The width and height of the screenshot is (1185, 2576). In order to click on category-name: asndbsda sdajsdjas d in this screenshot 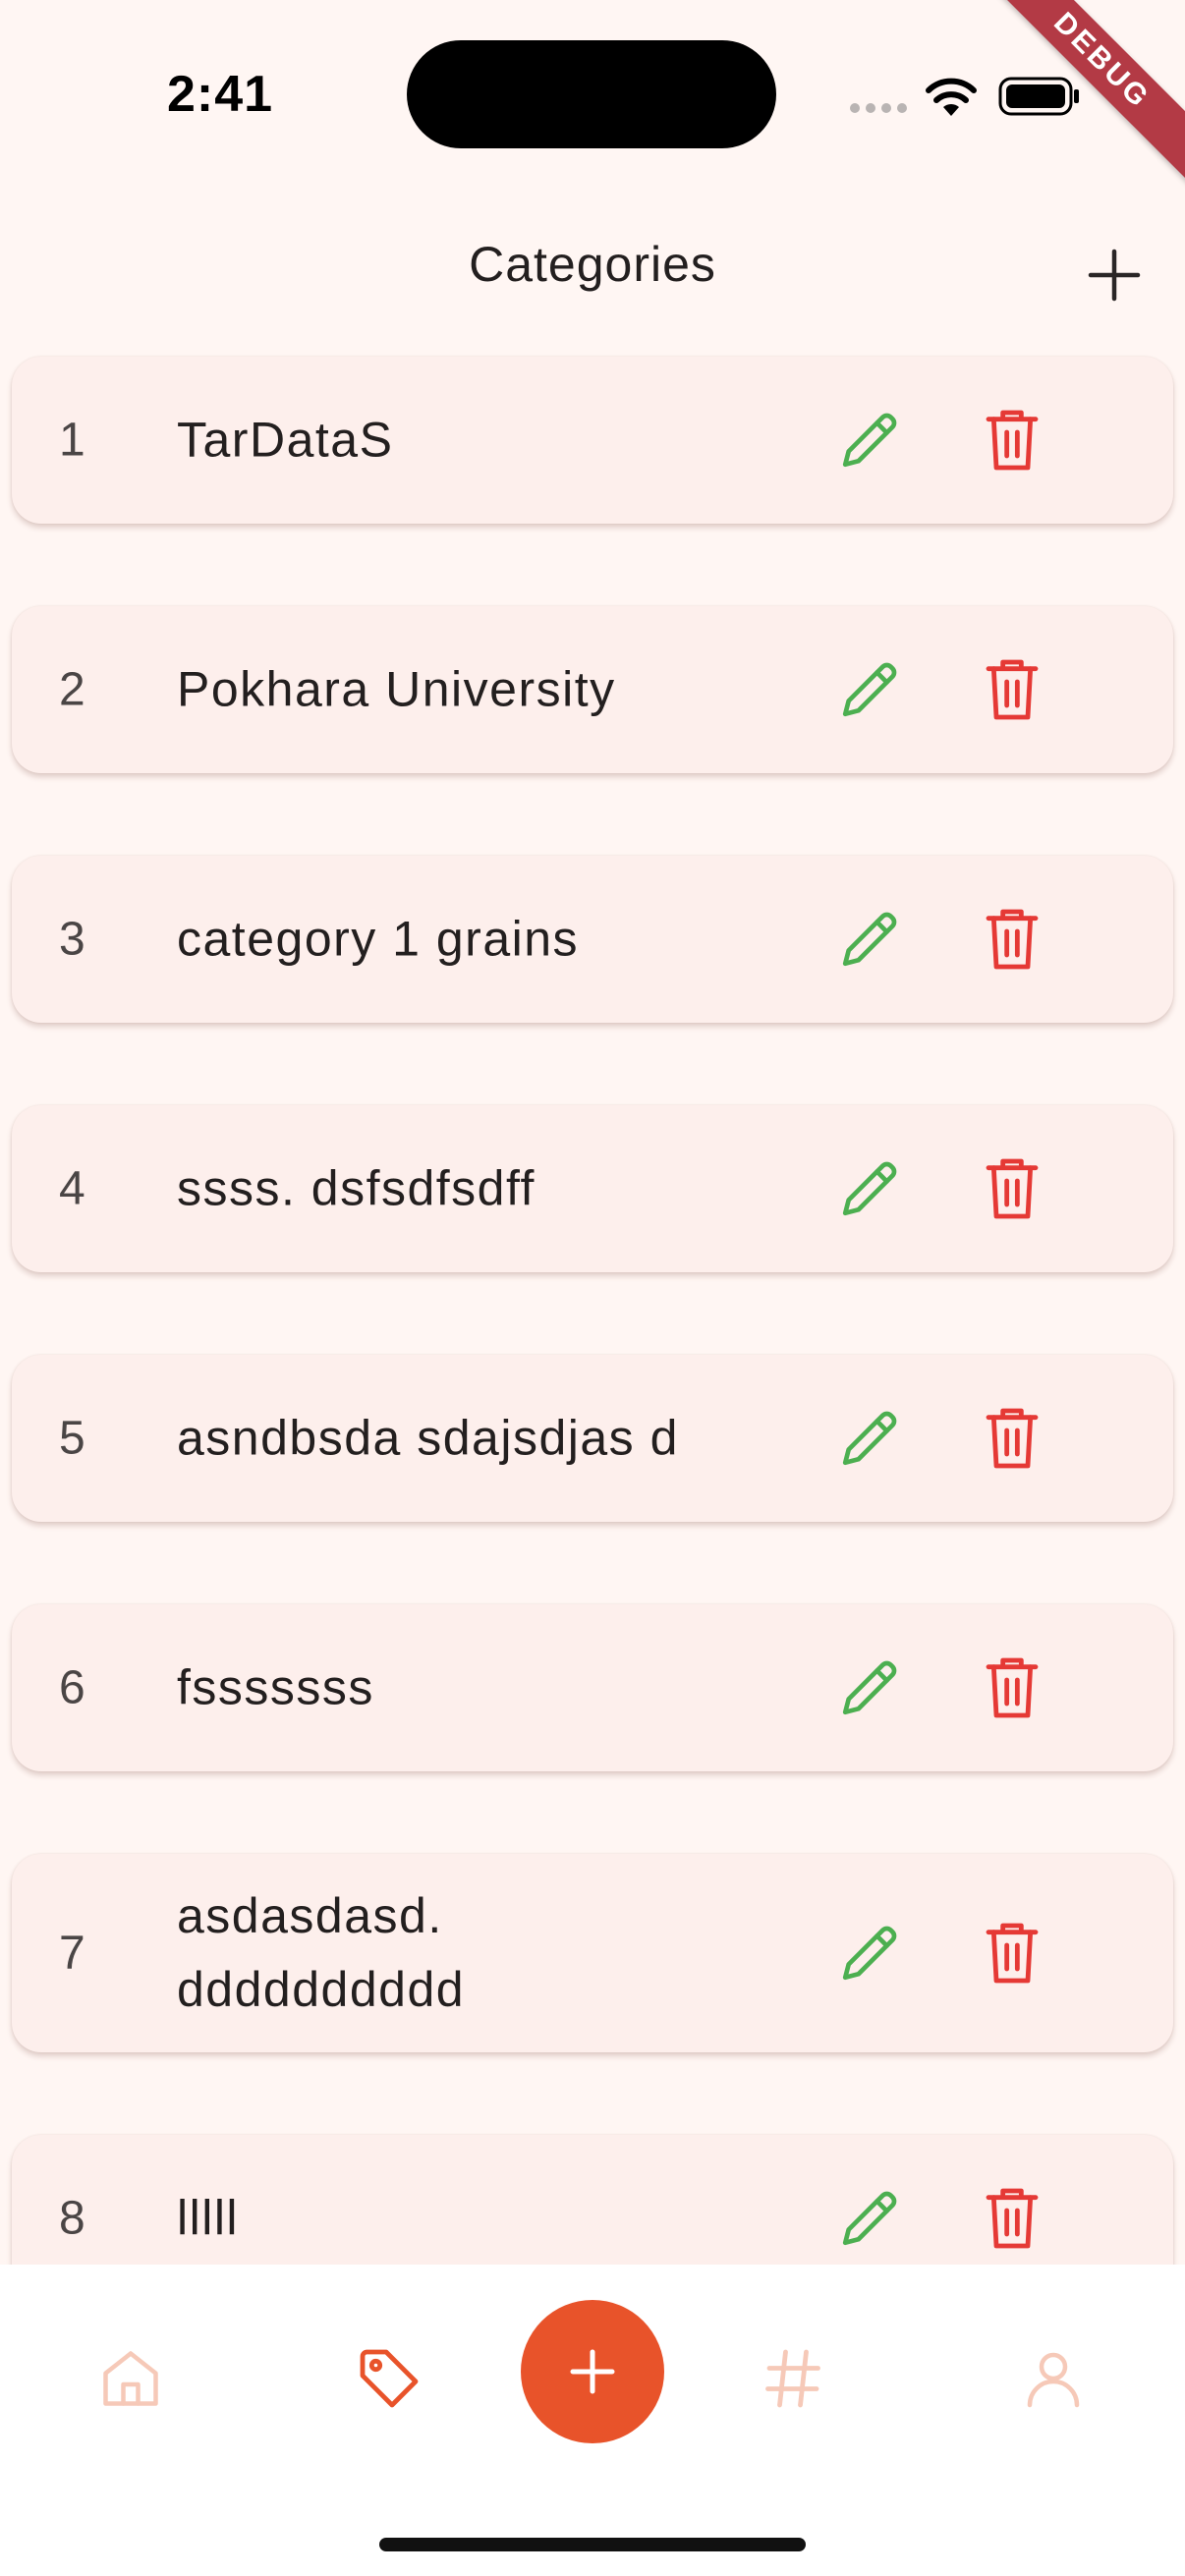, I will do `click(428, 1438)`.